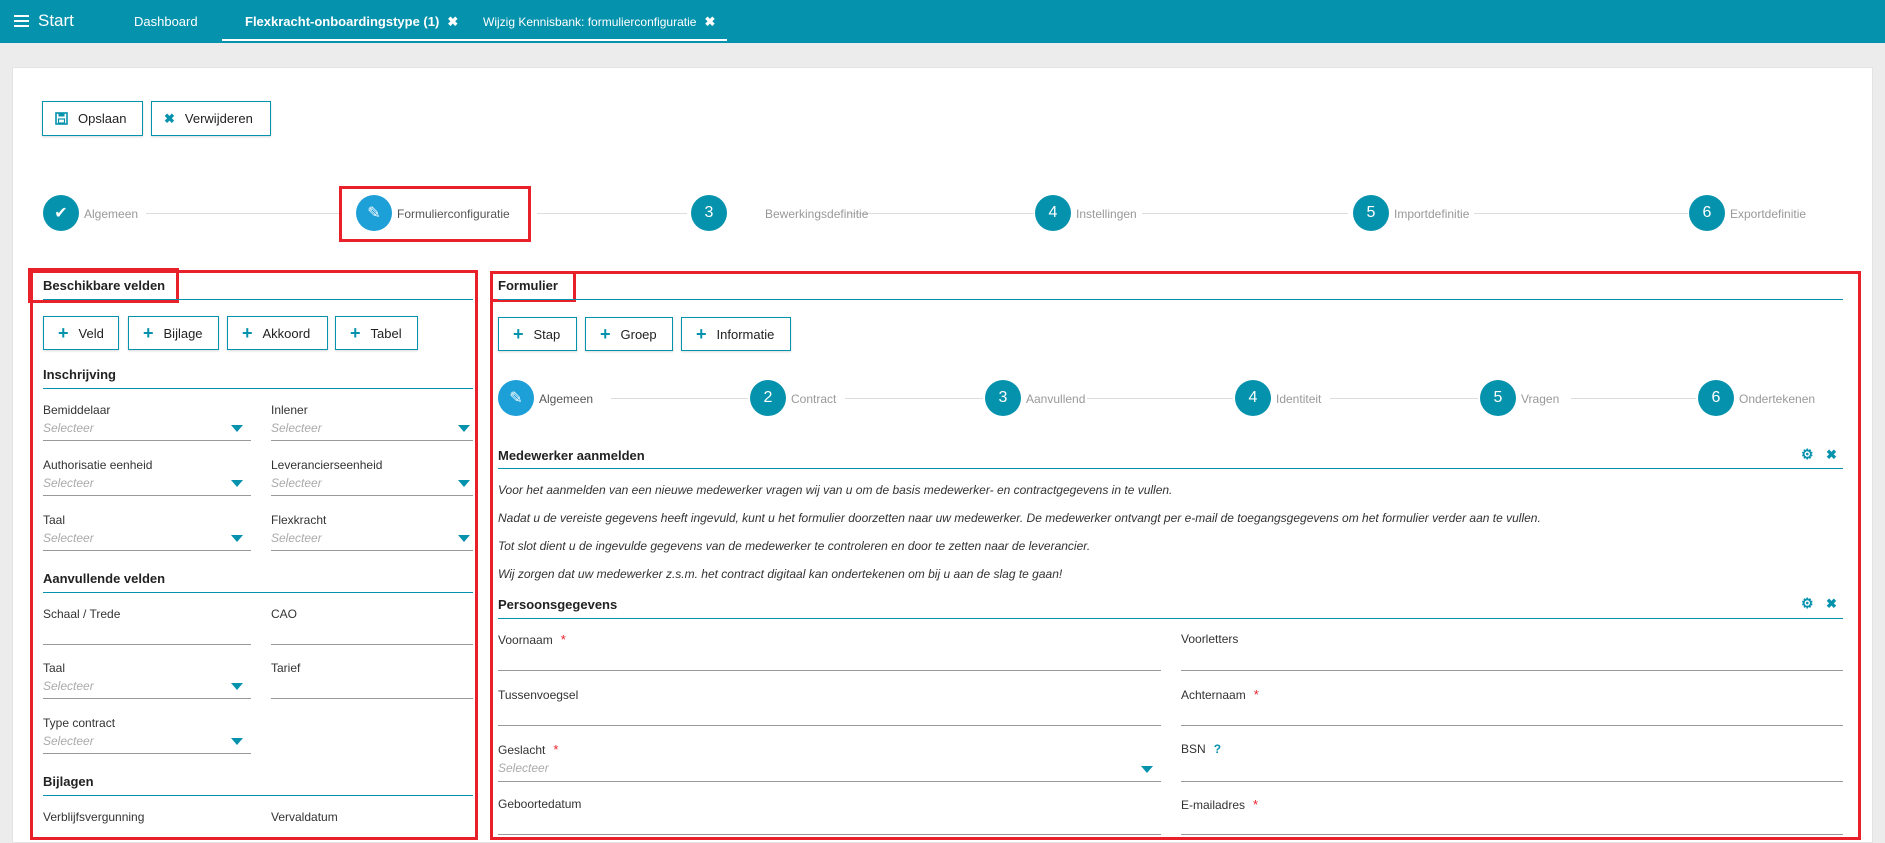 The image size is (1885, 843). Describe the element at coordinates (94, 817) in the screenshot. I see `field-label-verblijfsvergunning: Verblijfsvergunning` at that location.